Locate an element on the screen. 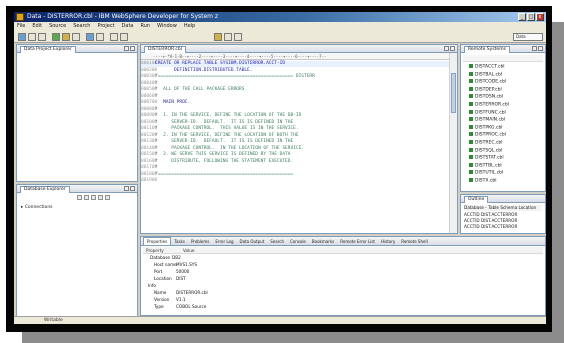  save-icon is located at coordinates (32, 37).